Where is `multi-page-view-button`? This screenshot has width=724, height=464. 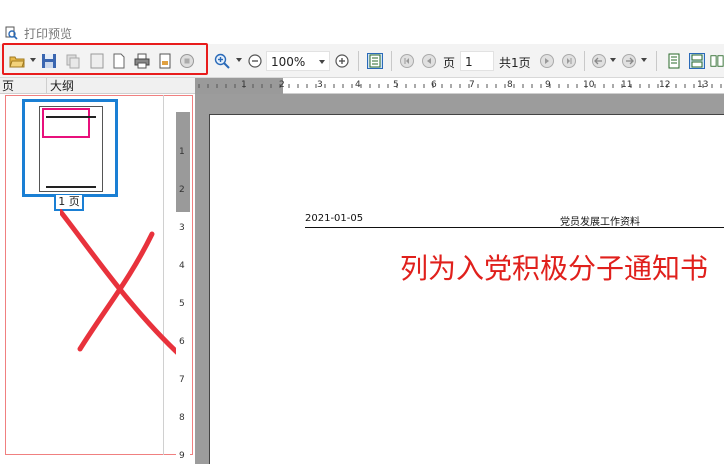 multi-page-view-button is located at coordinates (717, 61).